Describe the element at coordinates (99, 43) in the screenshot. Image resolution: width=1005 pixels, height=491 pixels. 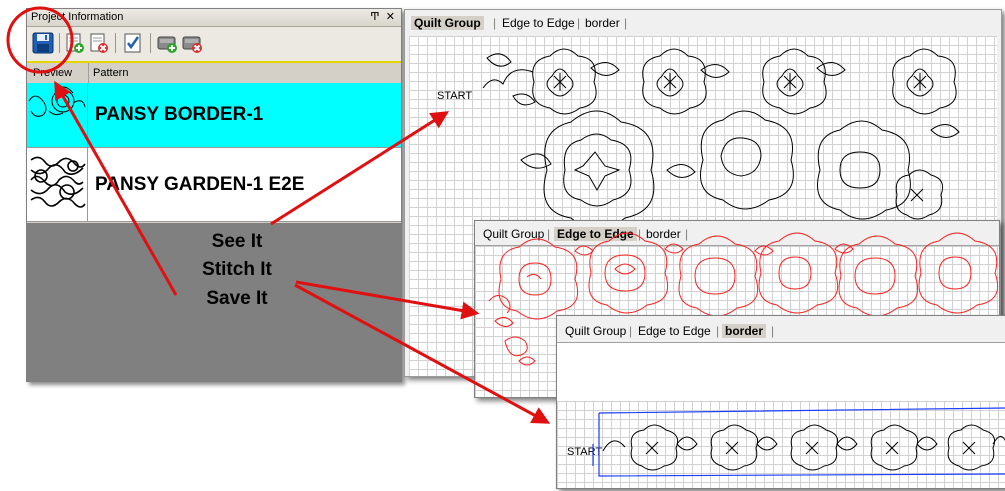
I see `remove-pattern-icon` at that location.